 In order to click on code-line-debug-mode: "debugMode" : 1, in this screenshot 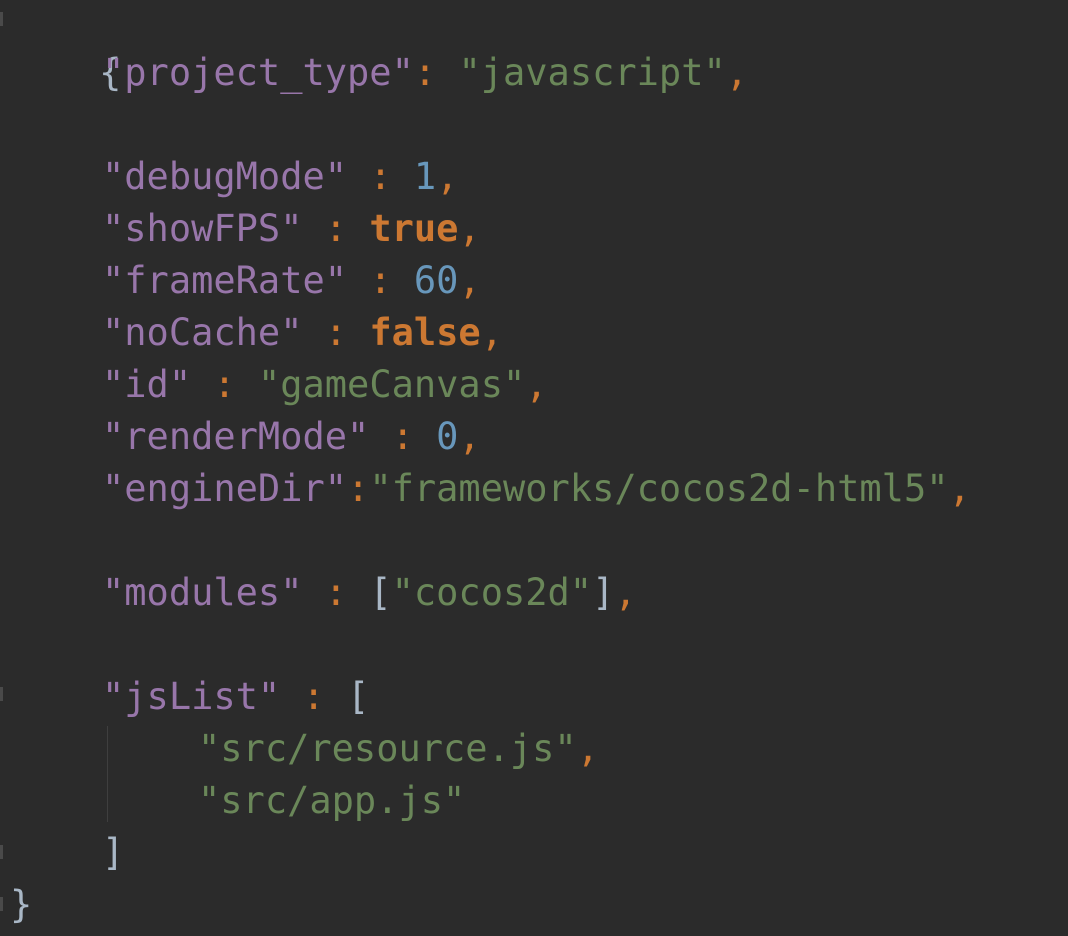, I will do `click(280, 177)`.